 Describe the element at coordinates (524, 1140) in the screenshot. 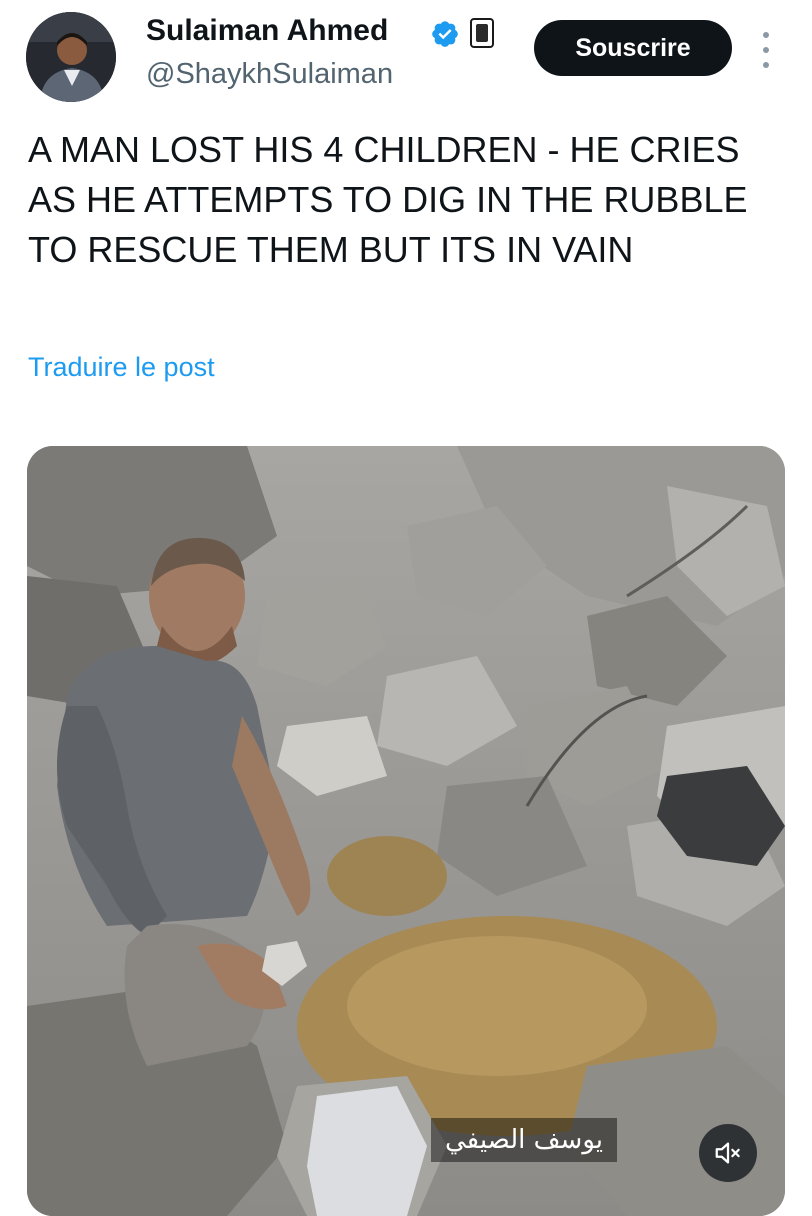

I see `video-caption-overlay: يوسف الصيفي` at that location.